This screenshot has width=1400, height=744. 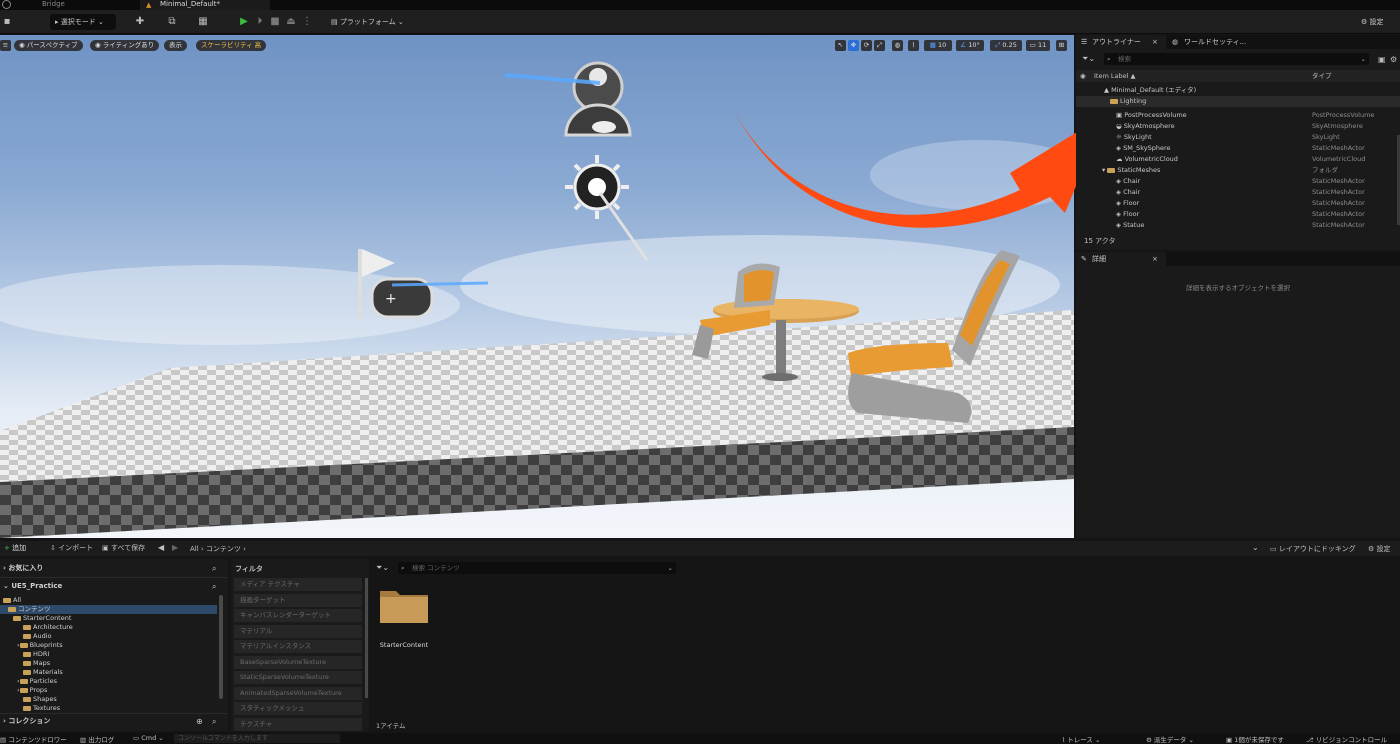 I want to click on tab-details: ✎ 詳細 ×, so click(x=1121, y=259).